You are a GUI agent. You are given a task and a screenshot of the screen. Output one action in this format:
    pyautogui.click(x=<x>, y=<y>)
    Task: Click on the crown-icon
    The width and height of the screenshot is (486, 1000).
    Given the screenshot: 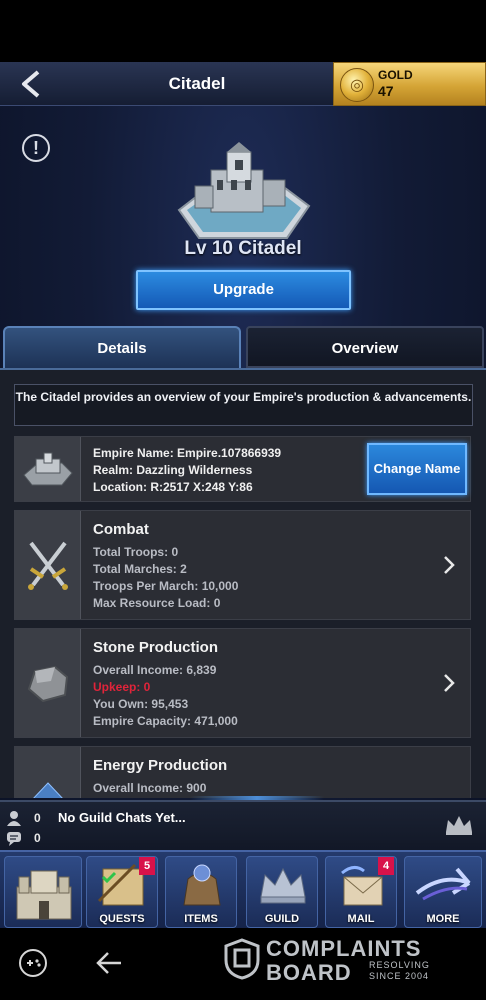 What is the action you would take?
    pyautogui.click(x=459, y=825)
    